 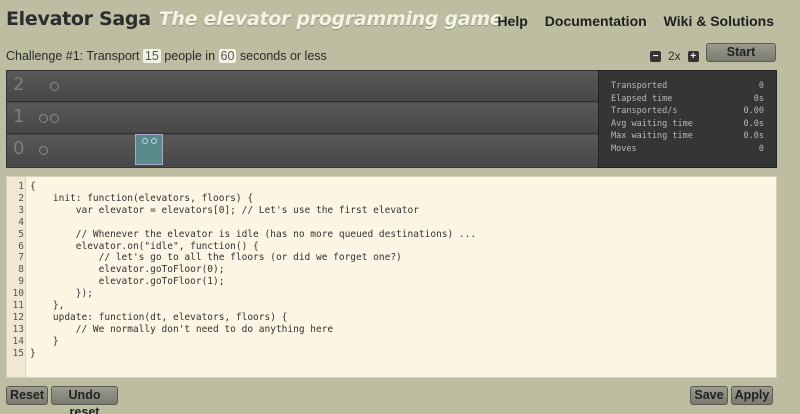 What do you see at coordinates (33, 186) in the screenshot?
I see `code-text: {` at bounding box center [33, 186].